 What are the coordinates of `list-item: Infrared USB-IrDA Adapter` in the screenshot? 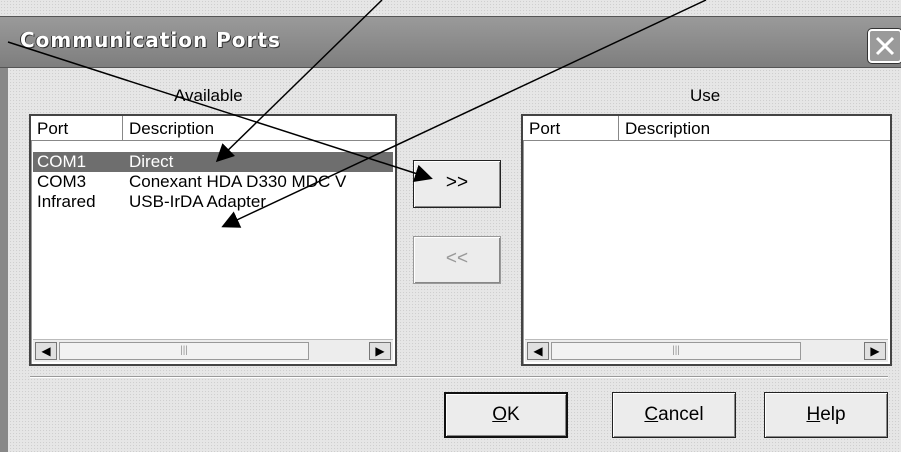 It's located at (213, 202).